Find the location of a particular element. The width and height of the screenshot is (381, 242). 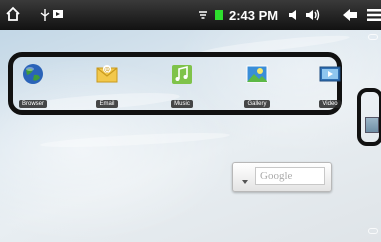

chevron-down-icon is located at coordinates (245, 182).